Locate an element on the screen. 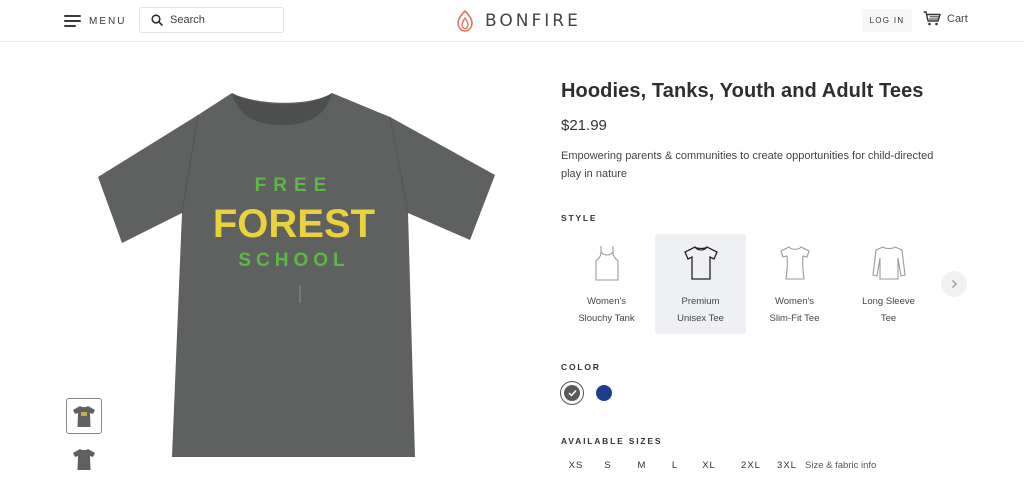  checkmark-icon is located at coordinates (572, 393).